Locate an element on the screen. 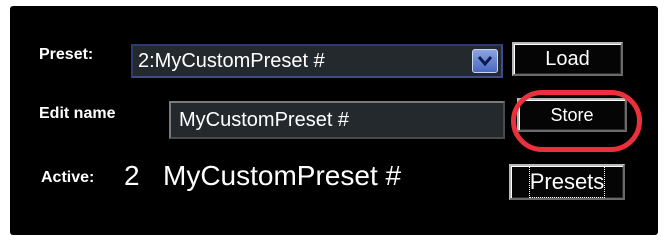 This screenshot has height=243, width=666. edit-name-label: Edit name is located at coordinates (77, 113).